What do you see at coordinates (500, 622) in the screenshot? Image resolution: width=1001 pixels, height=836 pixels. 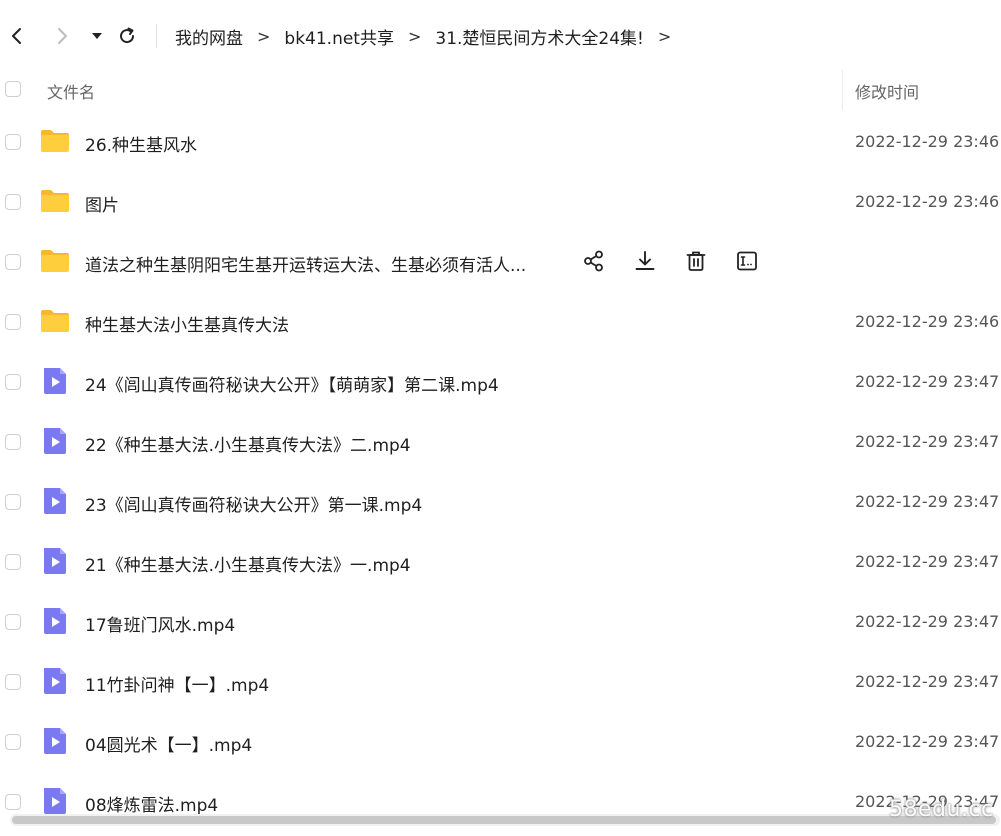 I see `table-row: 17鲁班门风水.mp4 2022-12-29 23:47` at bounding box center [500, 622].